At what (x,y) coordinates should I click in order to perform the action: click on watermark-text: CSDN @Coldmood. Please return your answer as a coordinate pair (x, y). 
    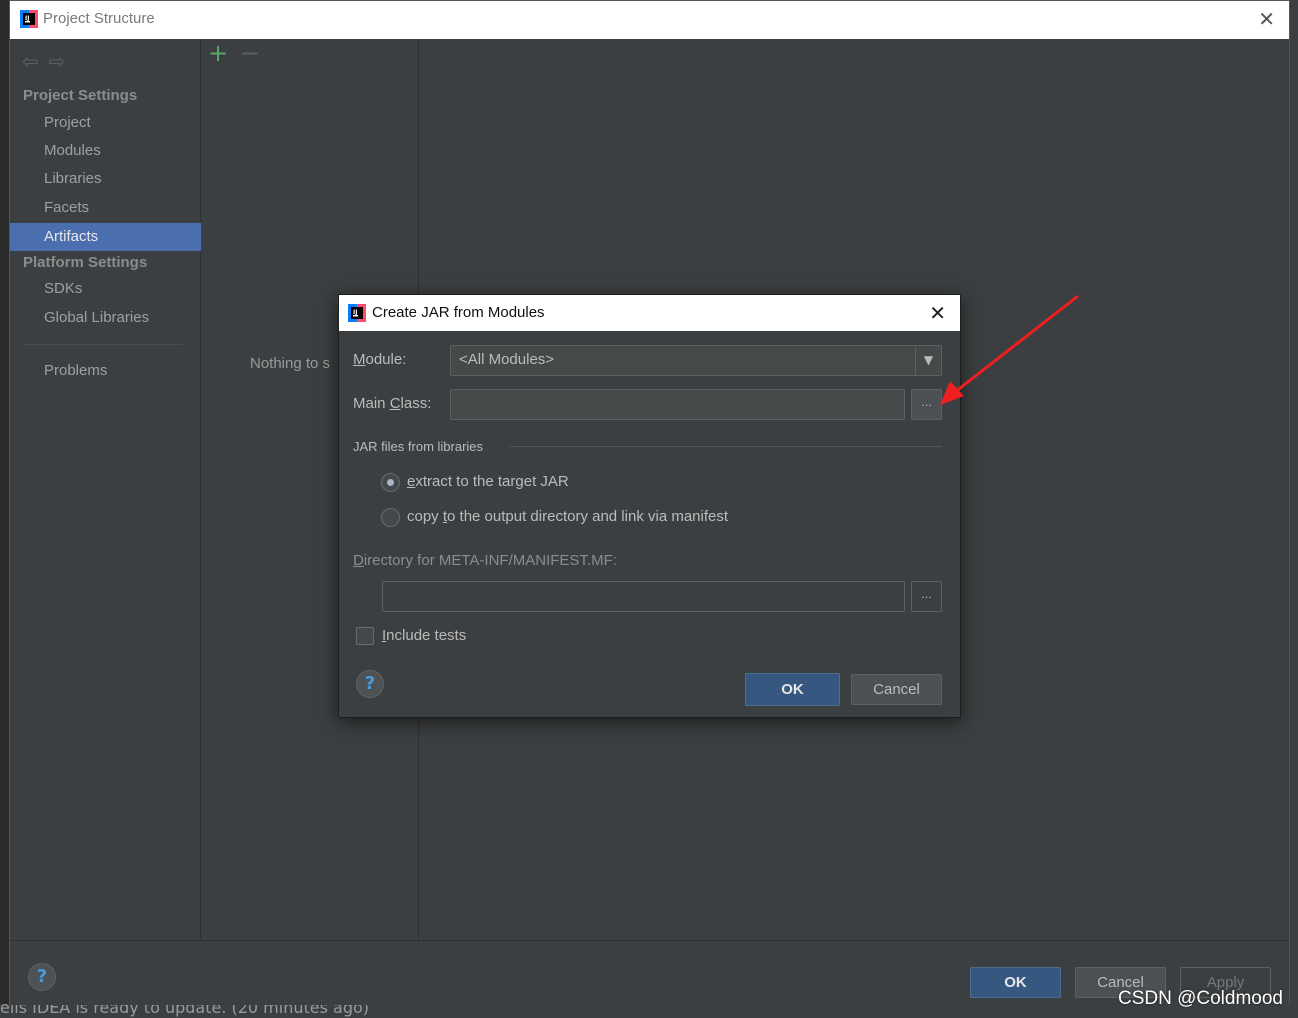
    Looking at the image, I should click on (1200, 998).